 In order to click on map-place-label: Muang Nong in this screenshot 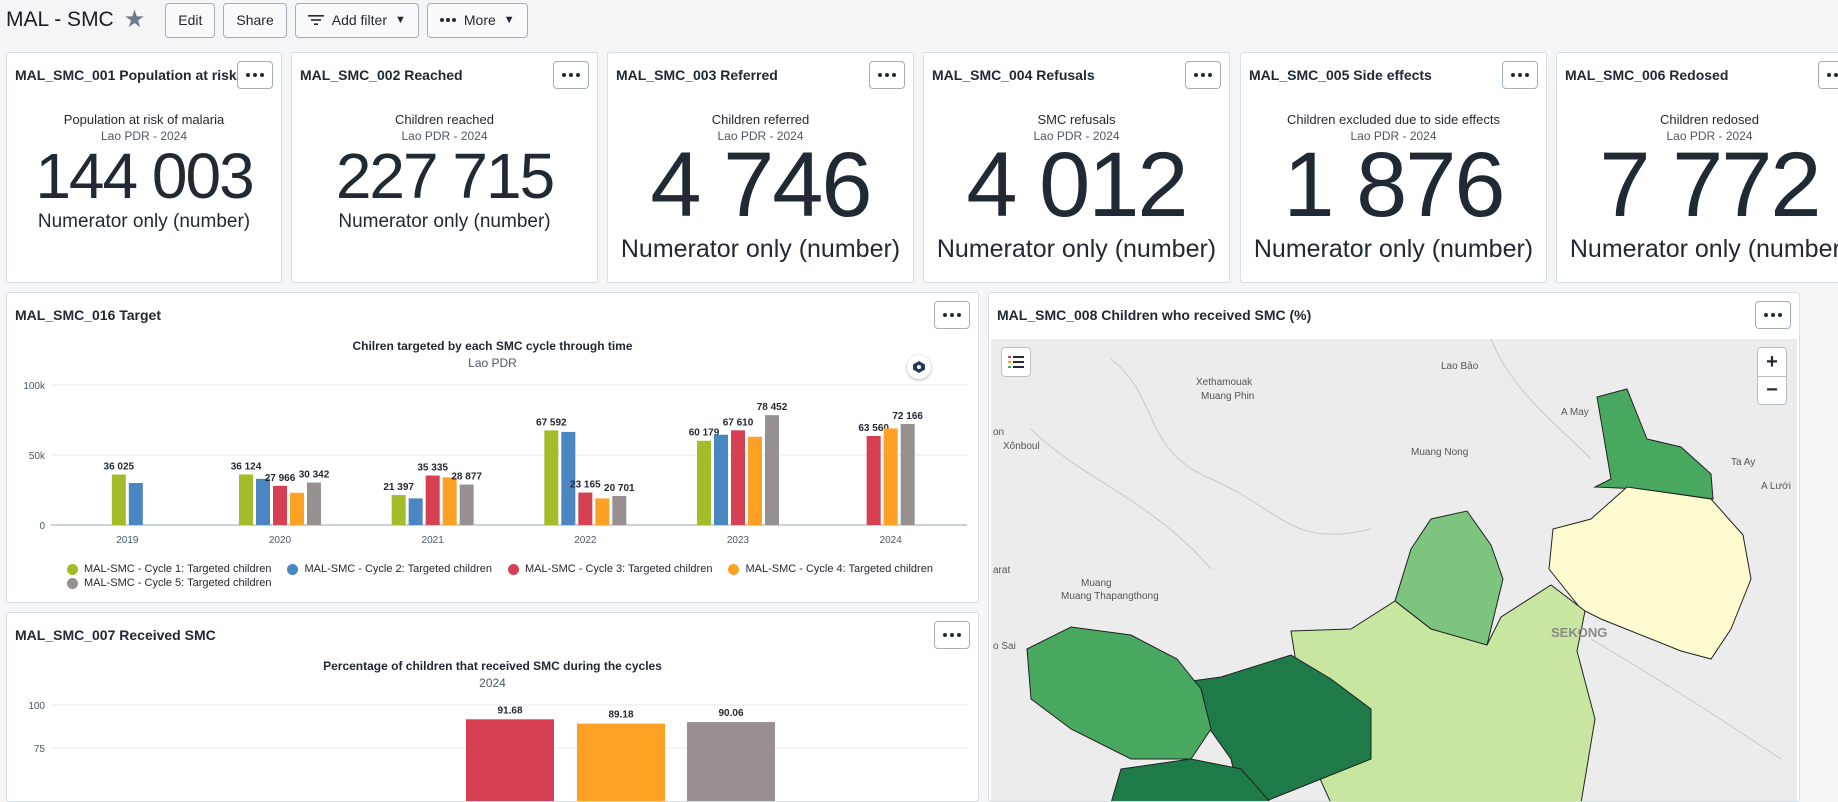, I will do `click(1439, 452)`.